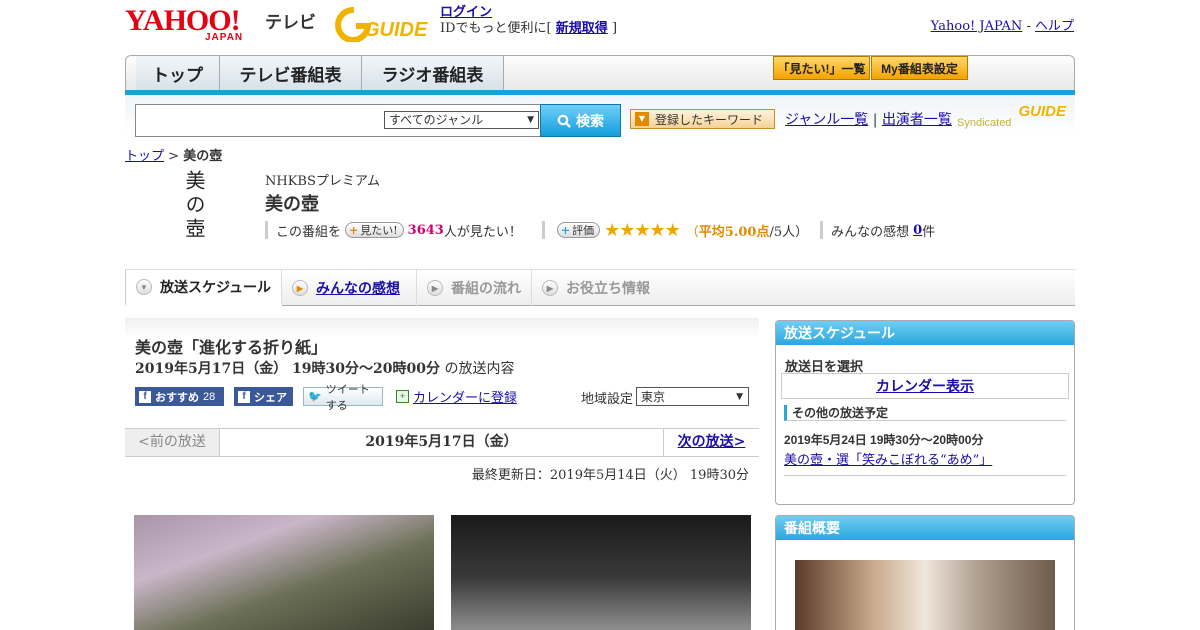 This screenshot has width=1200, height=630. What do you see at coordinates (343, 398) in the screenshot?
I see `tweet-button: 🐦 ツイートする` at bounding box center [343, 398].